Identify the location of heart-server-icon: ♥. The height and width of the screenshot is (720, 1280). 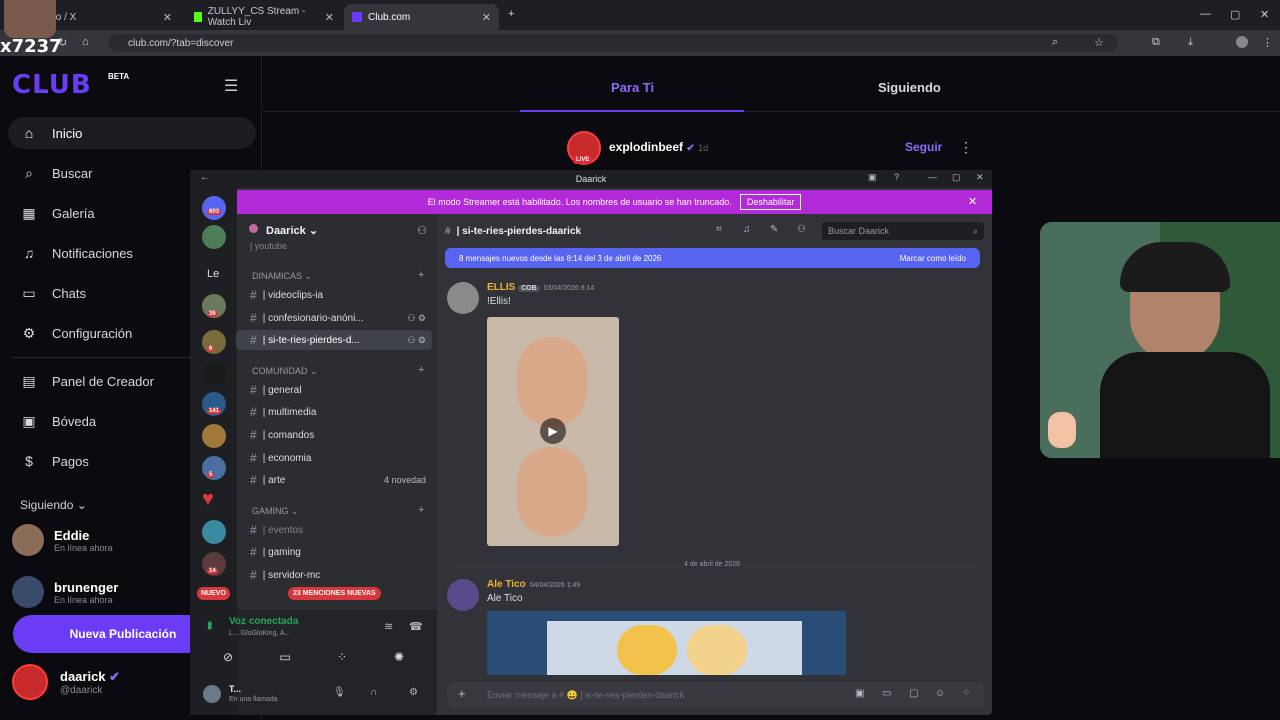
(208, 499).